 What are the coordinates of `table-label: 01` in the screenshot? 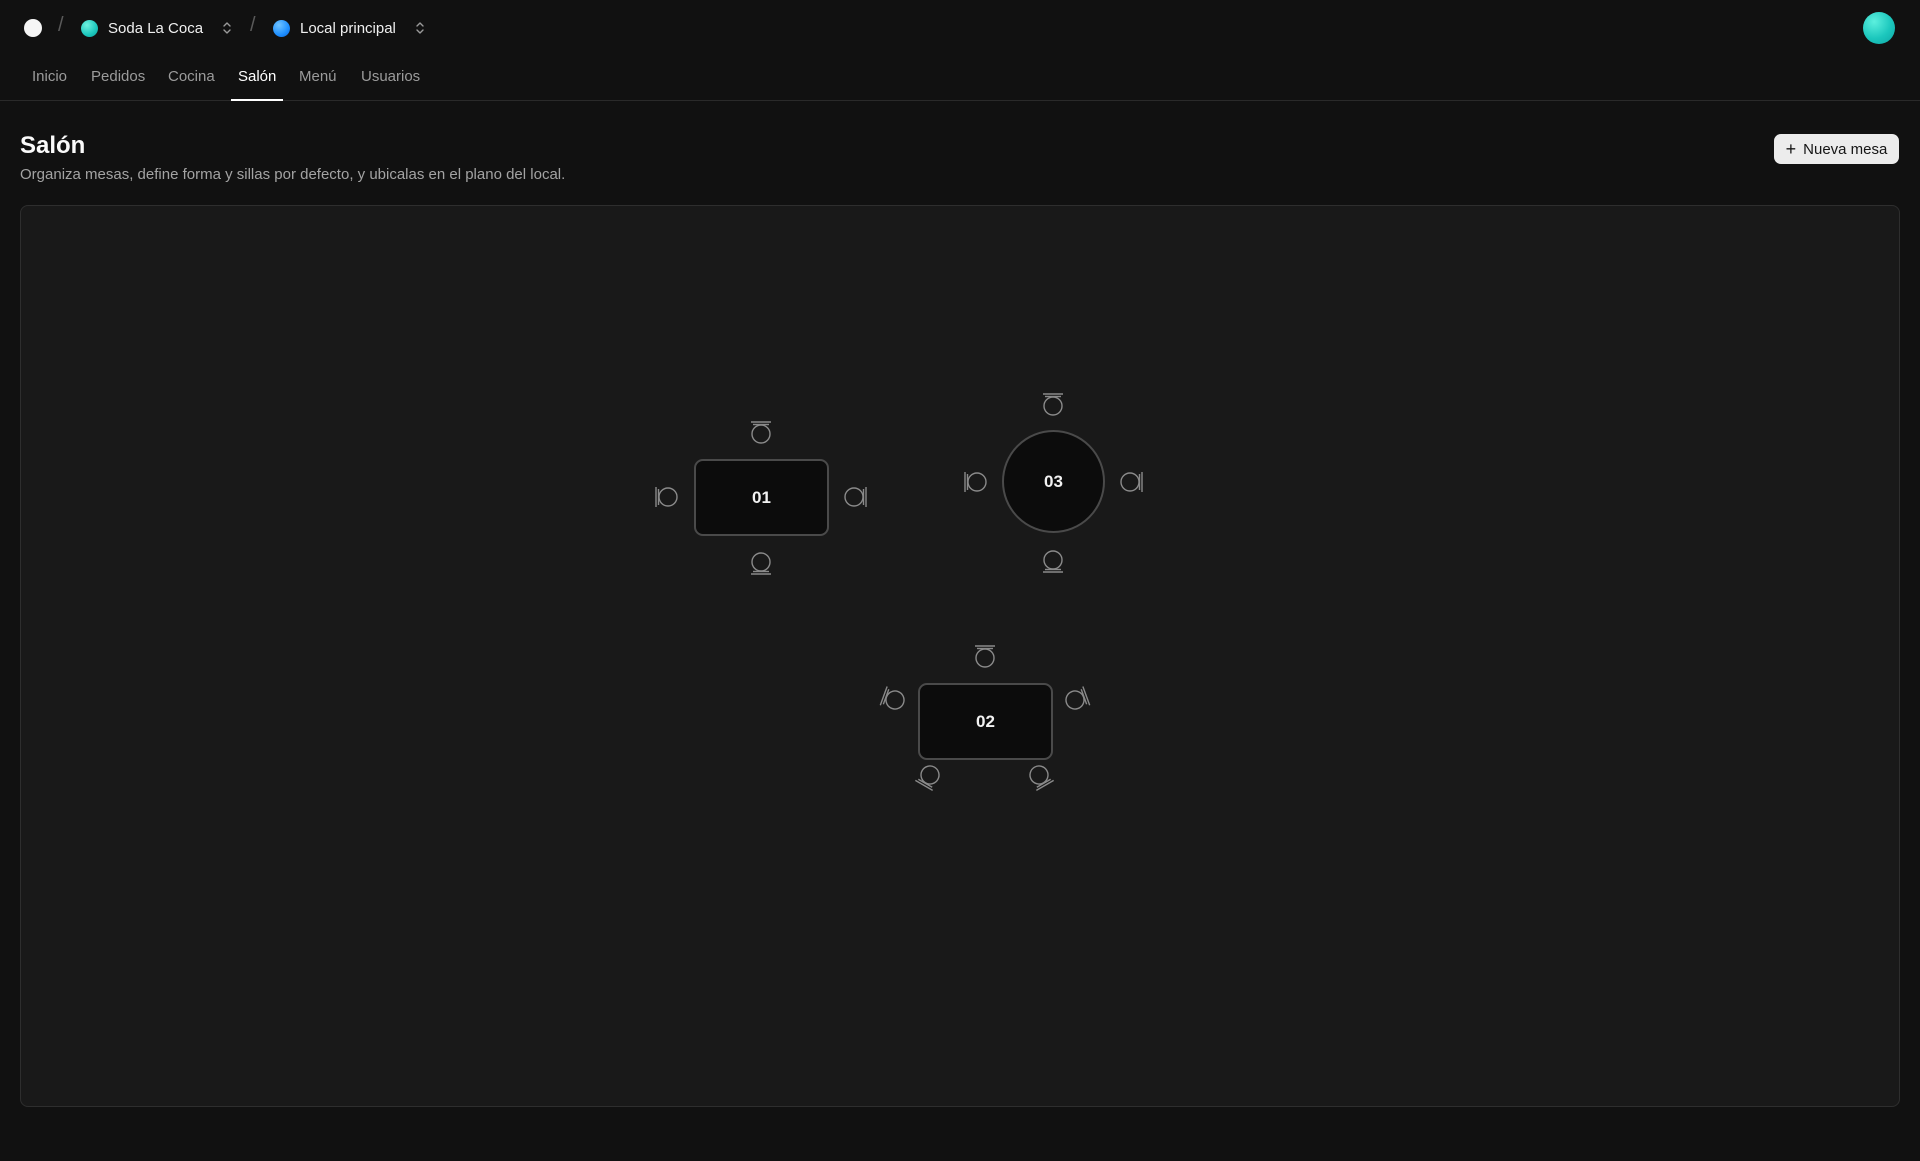 It's located at (761, 497).